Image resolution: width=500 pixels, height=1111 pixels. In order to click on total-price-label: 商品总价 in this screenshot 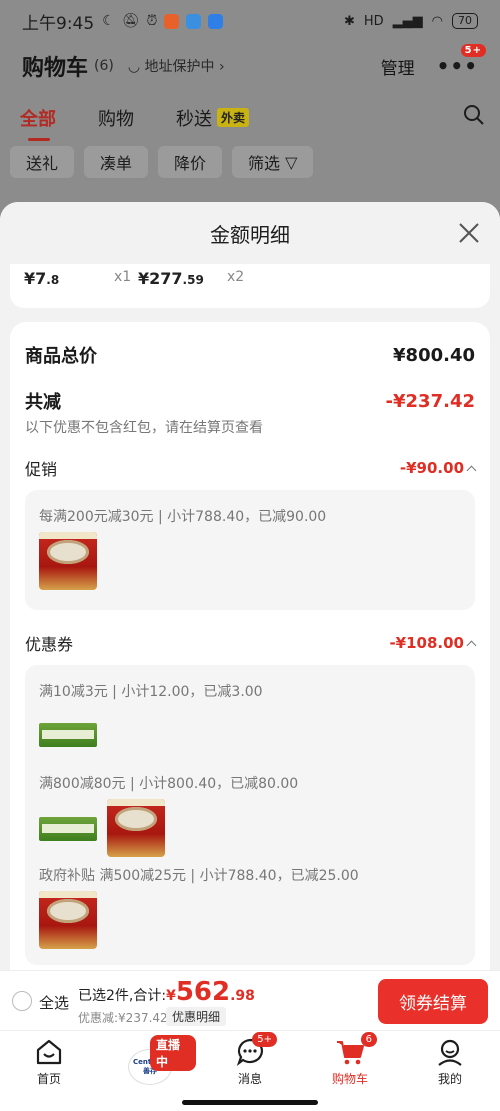, I will do `click(61, 356)`.